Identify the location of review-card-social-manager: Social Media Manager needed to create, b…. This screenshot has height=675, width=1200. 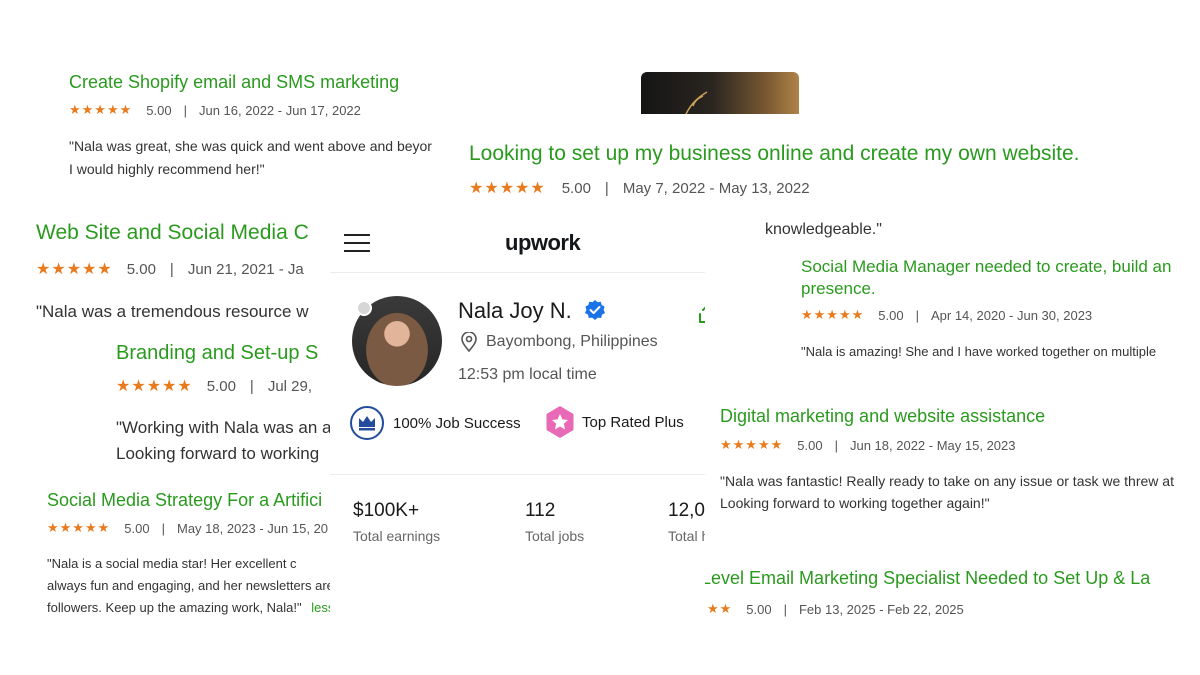
(990, 310).